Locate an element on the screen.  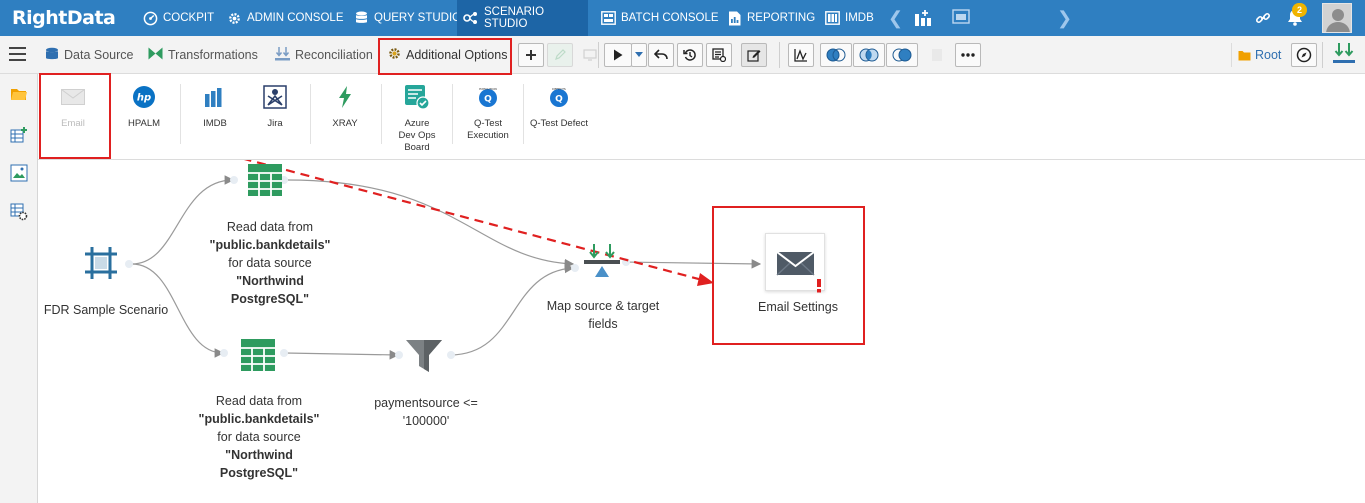
nav-admin-console: ADMIN CONSOLE is located at coordinates (285, 18).